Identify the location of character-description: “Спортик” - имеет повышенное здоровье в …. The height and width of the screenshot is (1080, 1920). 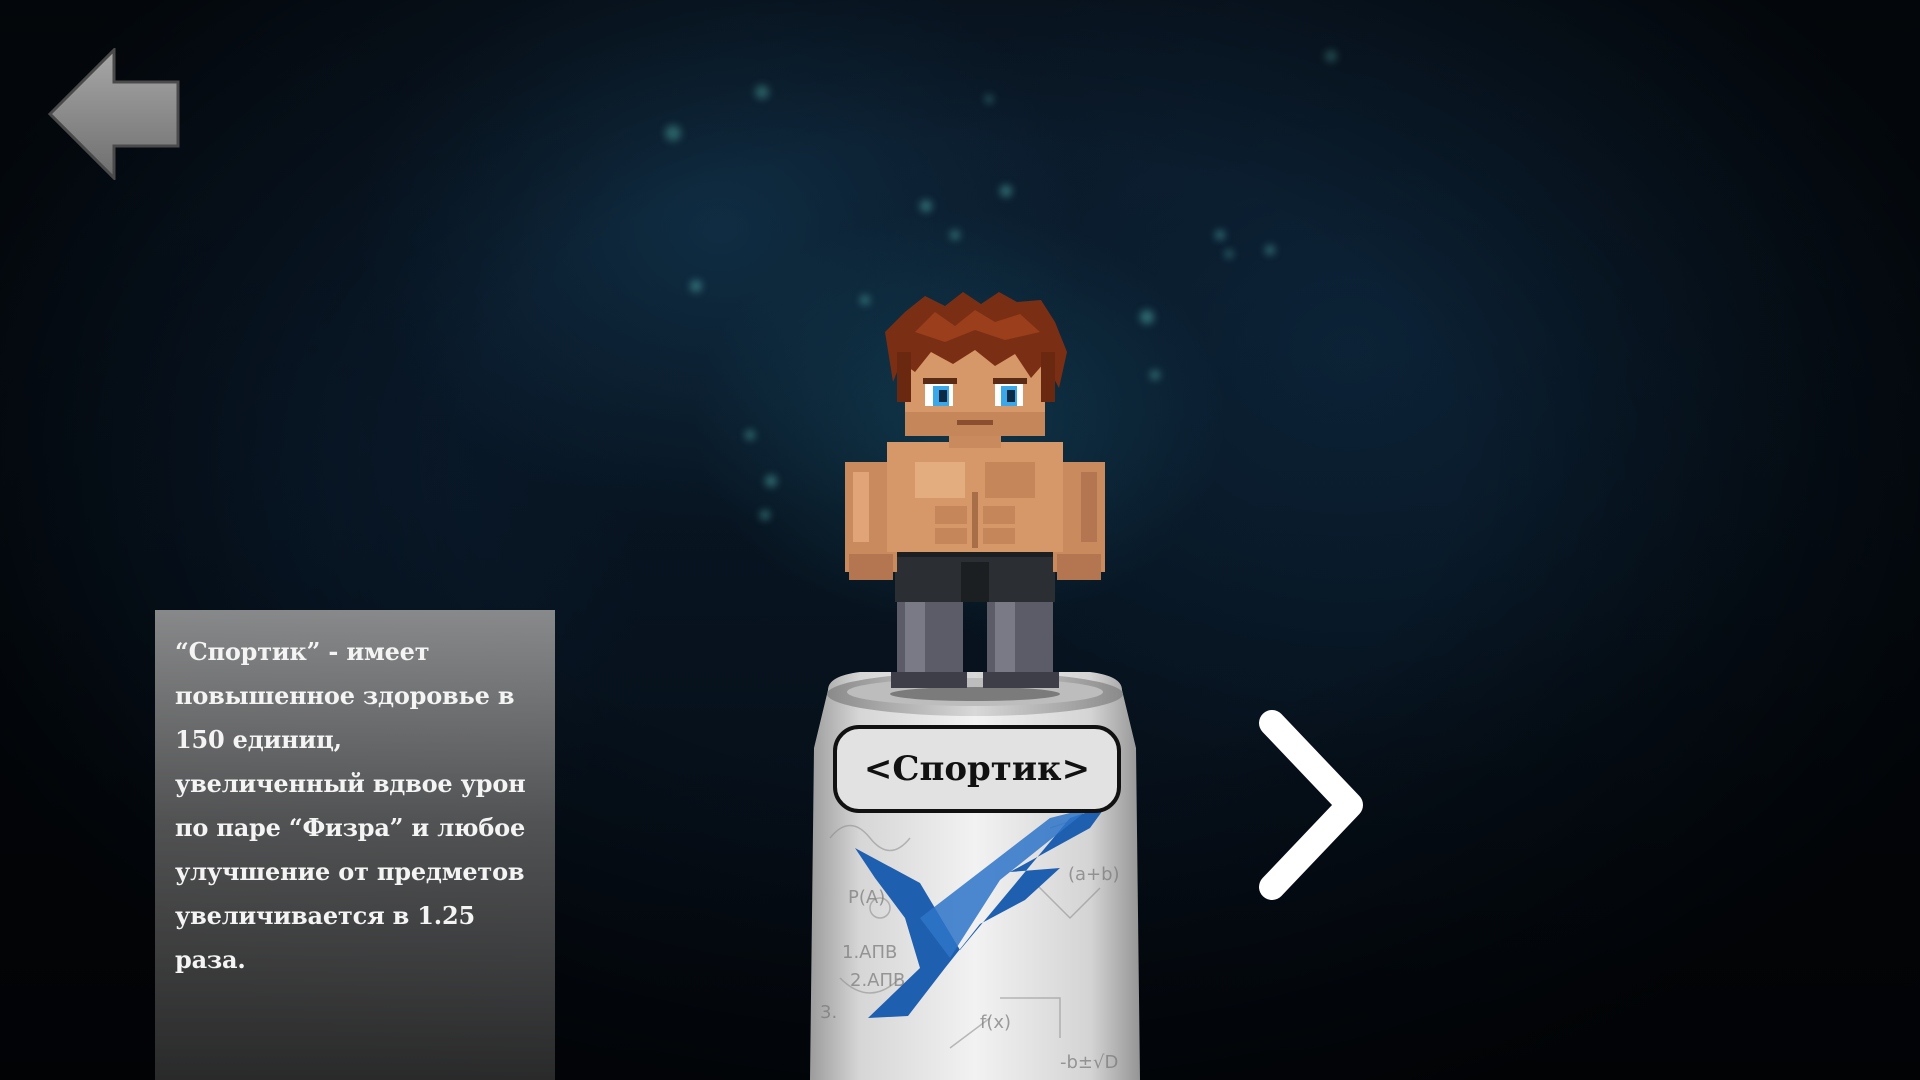
(350, 805).